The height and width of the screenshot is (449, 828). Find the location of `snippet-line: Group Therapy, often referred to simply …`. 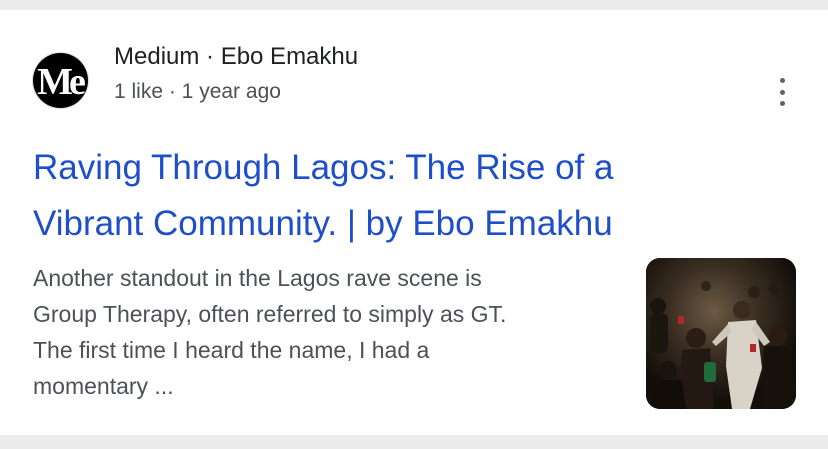

snippet-line: Group Therapy, often referred to simply … is located at coordinates (270, 314).